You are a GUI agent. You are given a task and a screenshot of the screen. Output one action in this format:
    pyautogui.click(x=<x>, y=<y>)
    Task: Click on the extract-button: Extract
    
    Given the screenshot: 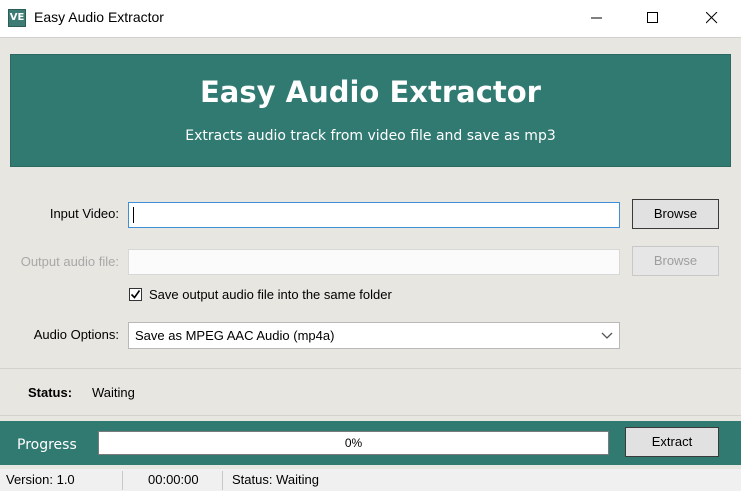 What is the action you would take?
    pyautogui.click(x=672, y=442)
    